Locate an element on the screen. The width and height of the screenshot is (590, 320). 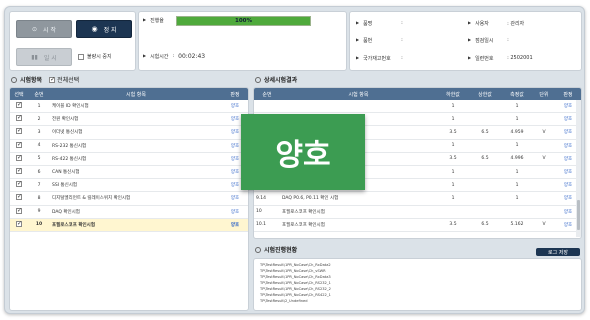
table-row: ✓ 8 디지털엘리먼트 & 릴레이스위치 확인시험 양호 is located at coordinates (129, 198).